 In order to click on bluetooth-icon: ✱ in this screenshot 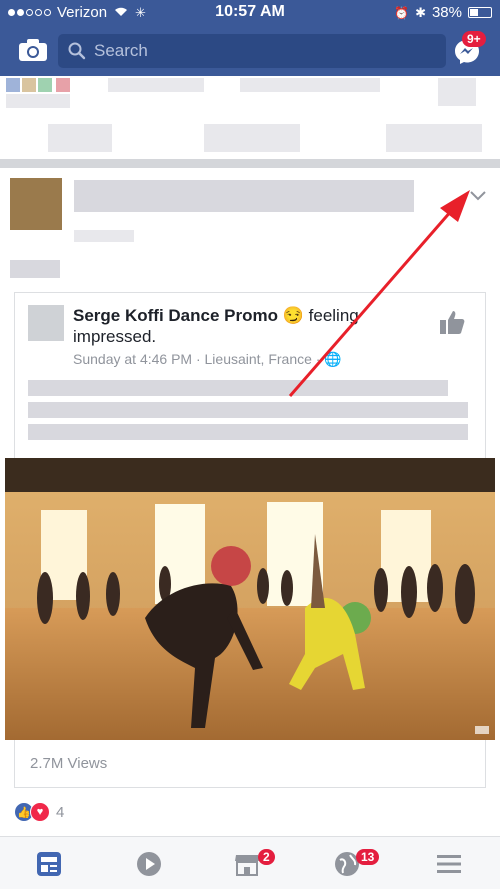, I will do `click(420, 12)`.